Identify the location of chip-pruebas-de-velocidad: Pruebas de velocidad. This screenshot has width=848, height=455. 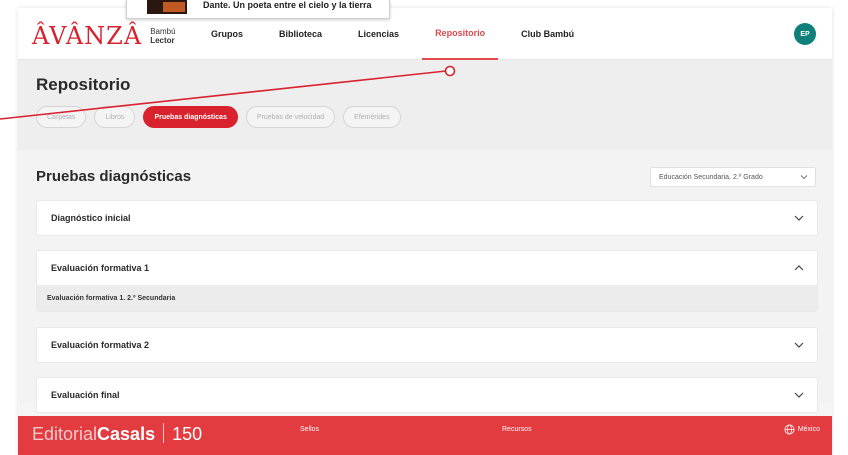
(290, 117).